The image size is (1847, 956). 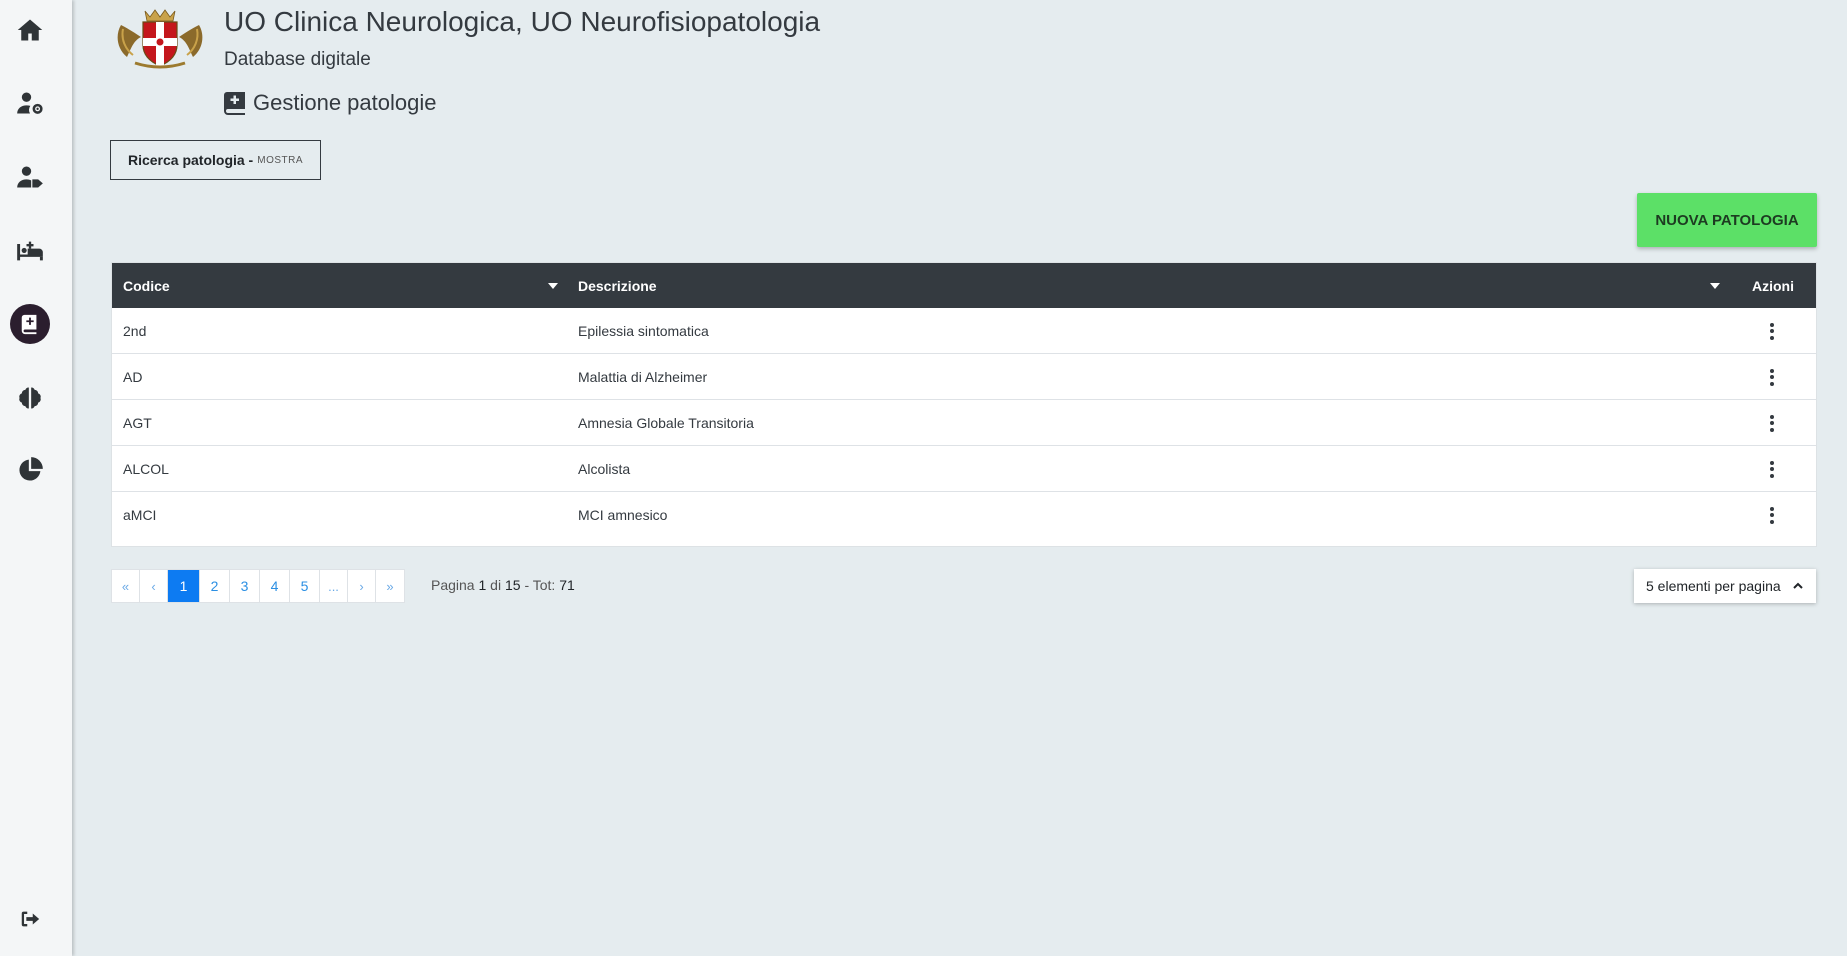 What do you see at coordinates (643, 376) in the screenshot?
I see `cell-description: Malattia di Alzheimer` at bounding box center [643, 376].